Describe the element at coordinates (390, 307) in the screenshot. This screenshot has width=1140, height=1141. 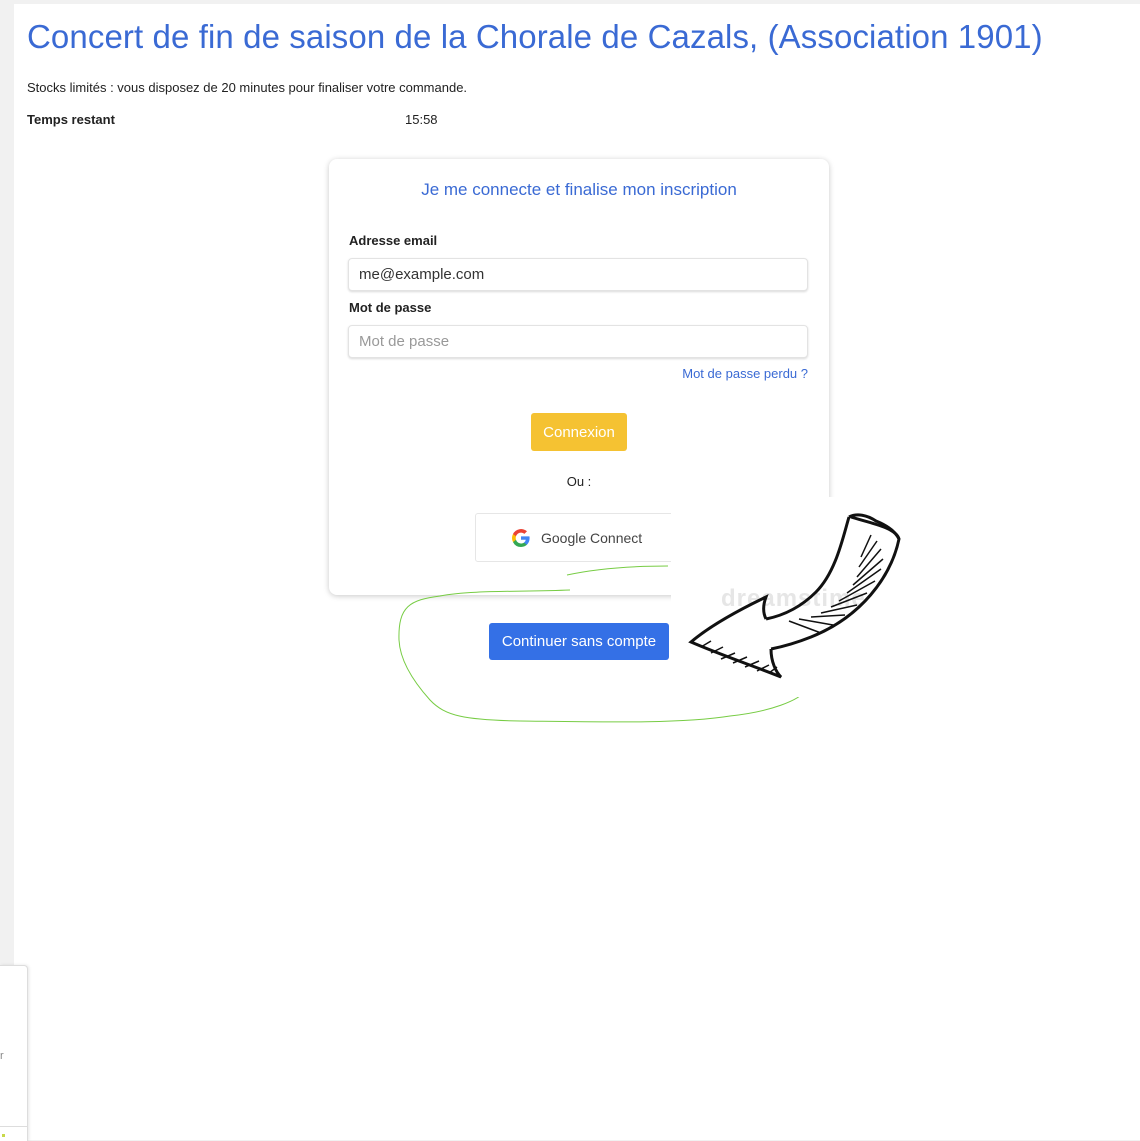
I see `password-label: Mot de passe` at that location.